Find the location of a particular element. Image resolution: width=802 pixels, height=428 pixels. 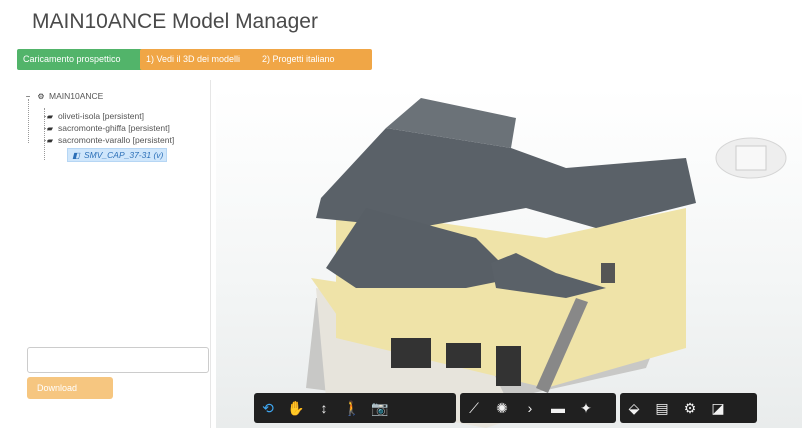

view-3d-button: 1) Vedi il 3D dei modelli is located at coordinates (201, 59).